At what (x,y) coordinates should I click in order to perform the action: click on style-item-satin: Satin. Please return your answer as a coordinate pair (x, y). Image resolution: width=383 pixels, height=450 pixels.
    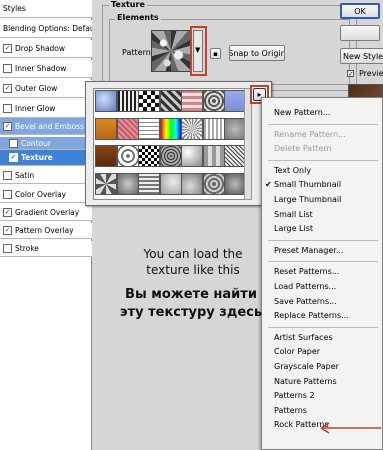
    Looking at the image, I should click on (46, 176).